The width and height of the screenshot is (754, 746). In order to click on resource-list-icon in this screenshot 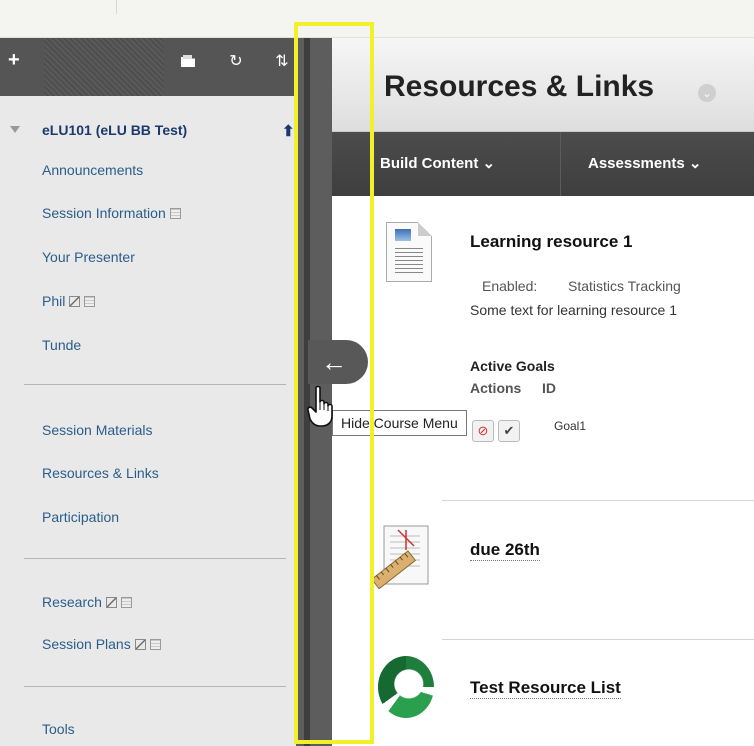, I will do `click(406, 687)`.